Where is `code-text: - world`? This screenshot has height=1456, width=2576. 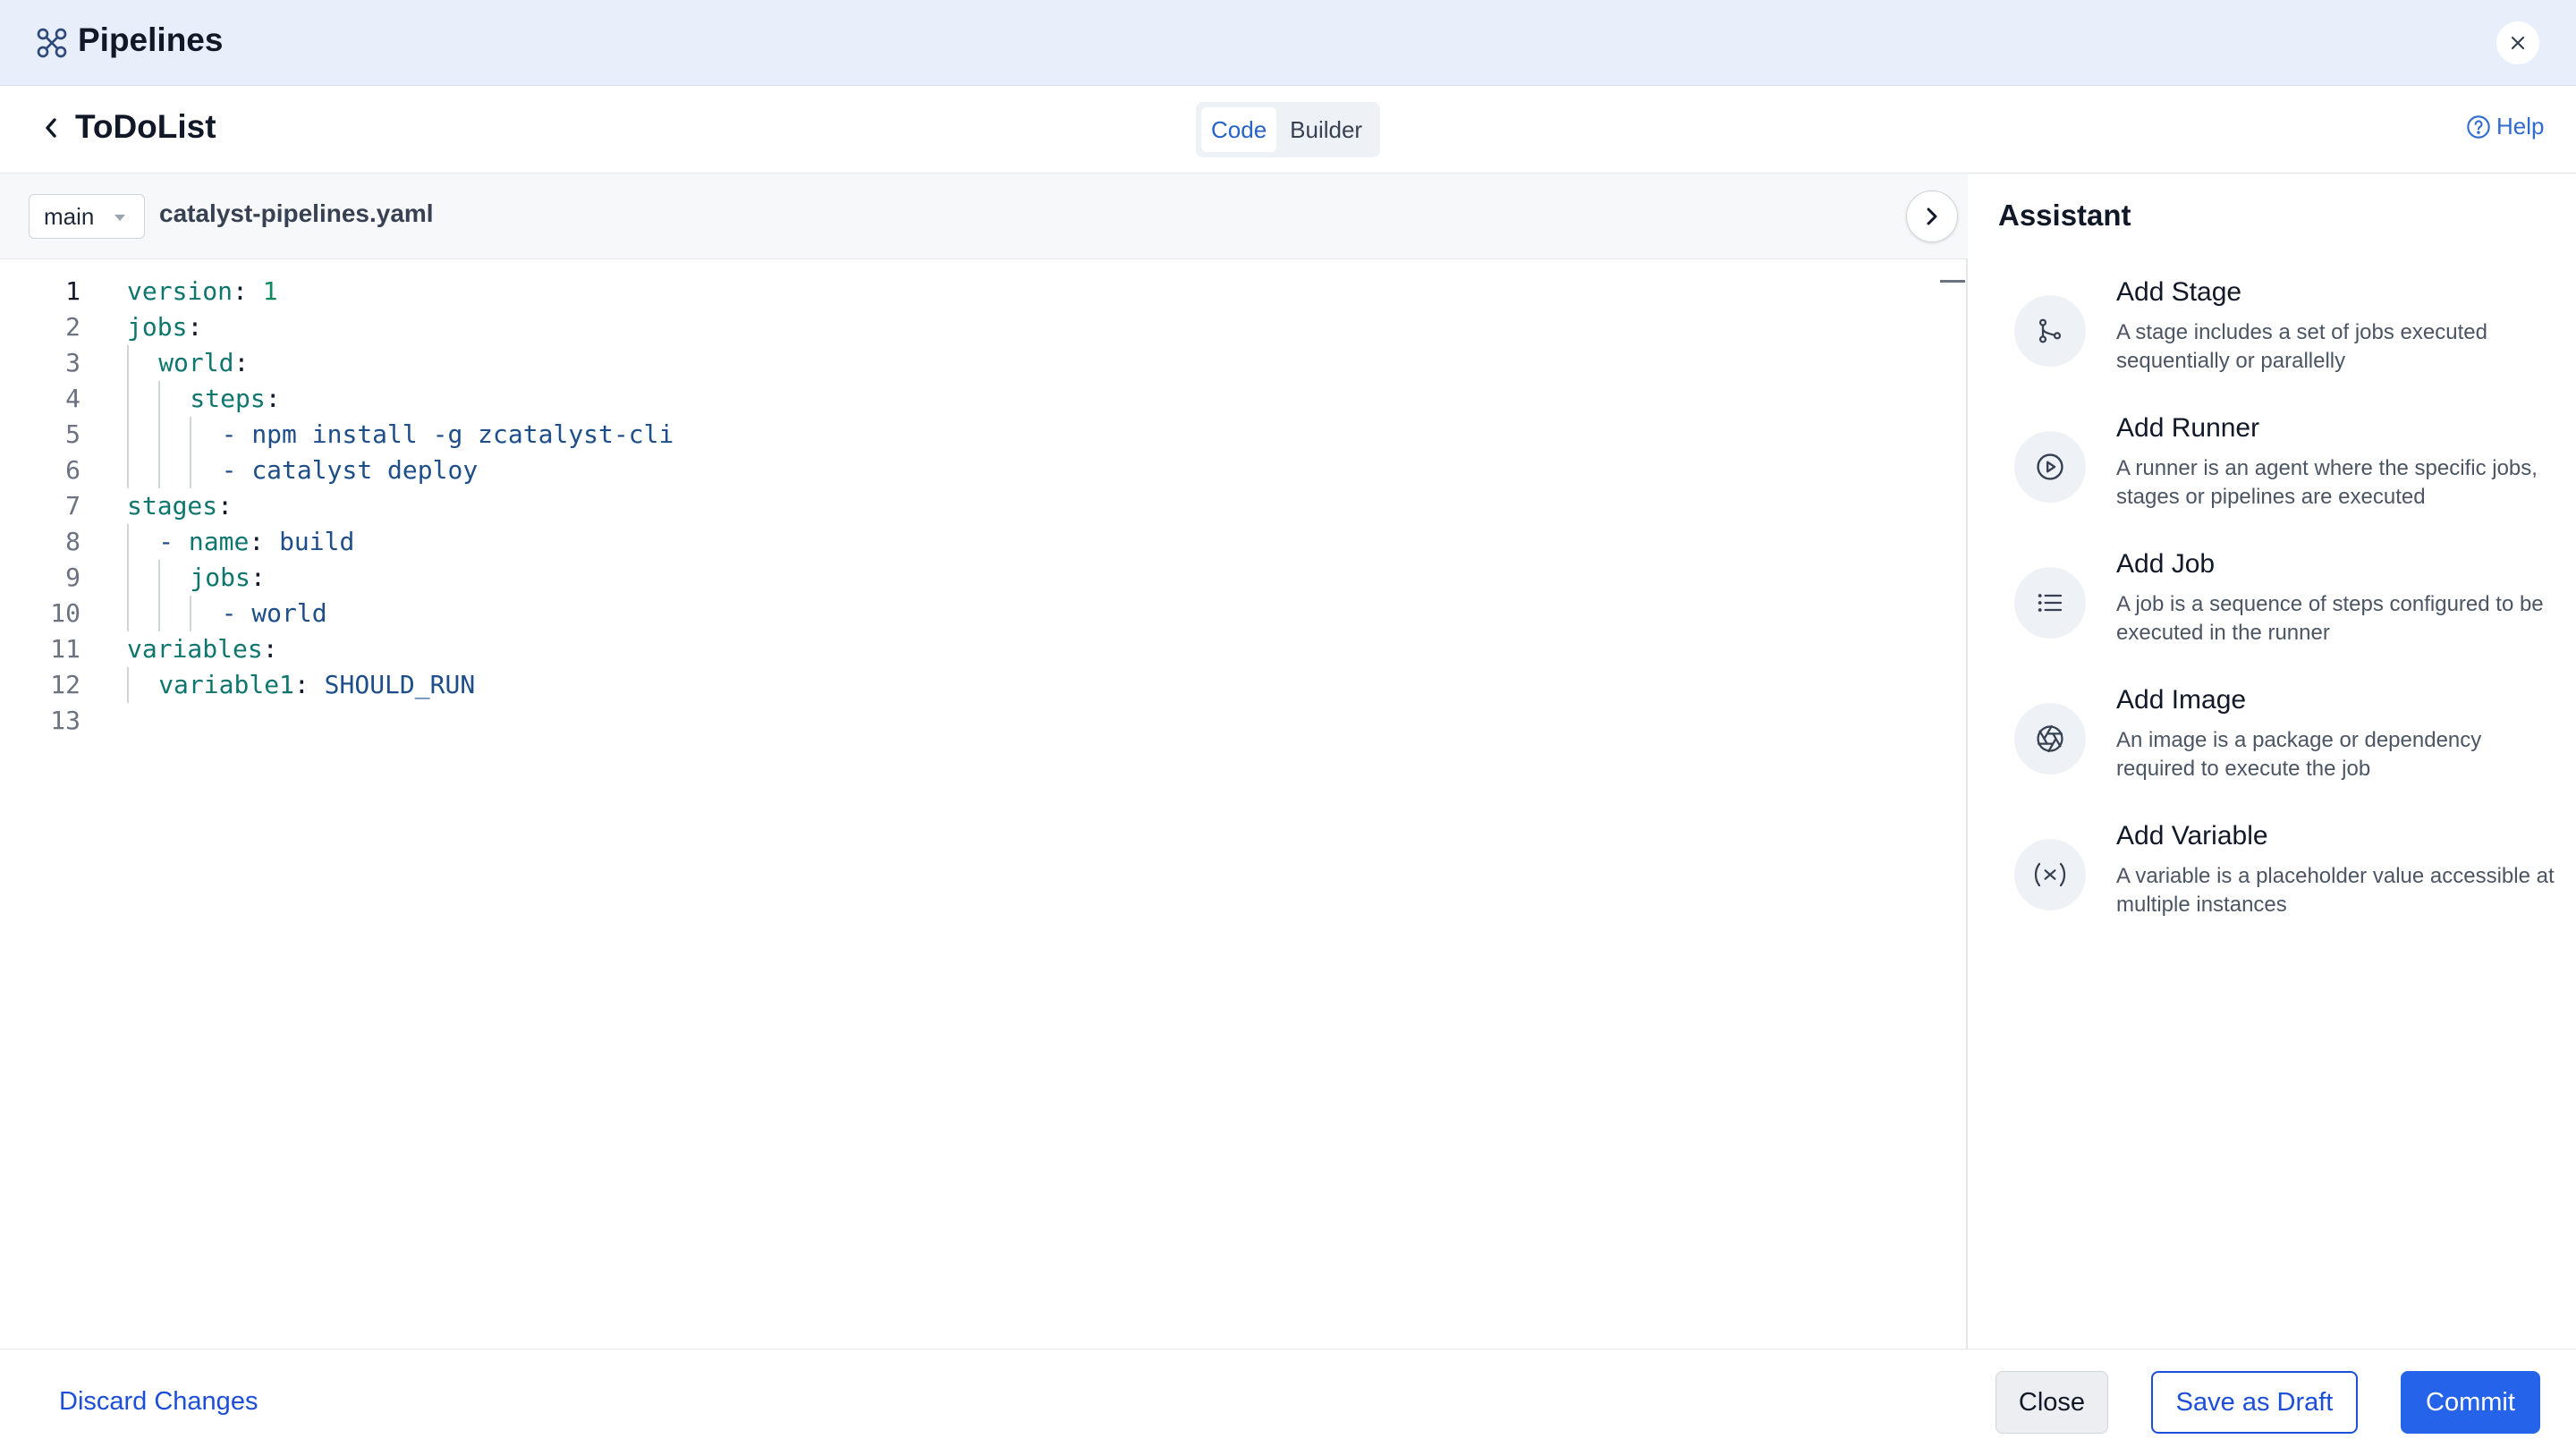 code-text: - world is located at coordinates (274, 613).